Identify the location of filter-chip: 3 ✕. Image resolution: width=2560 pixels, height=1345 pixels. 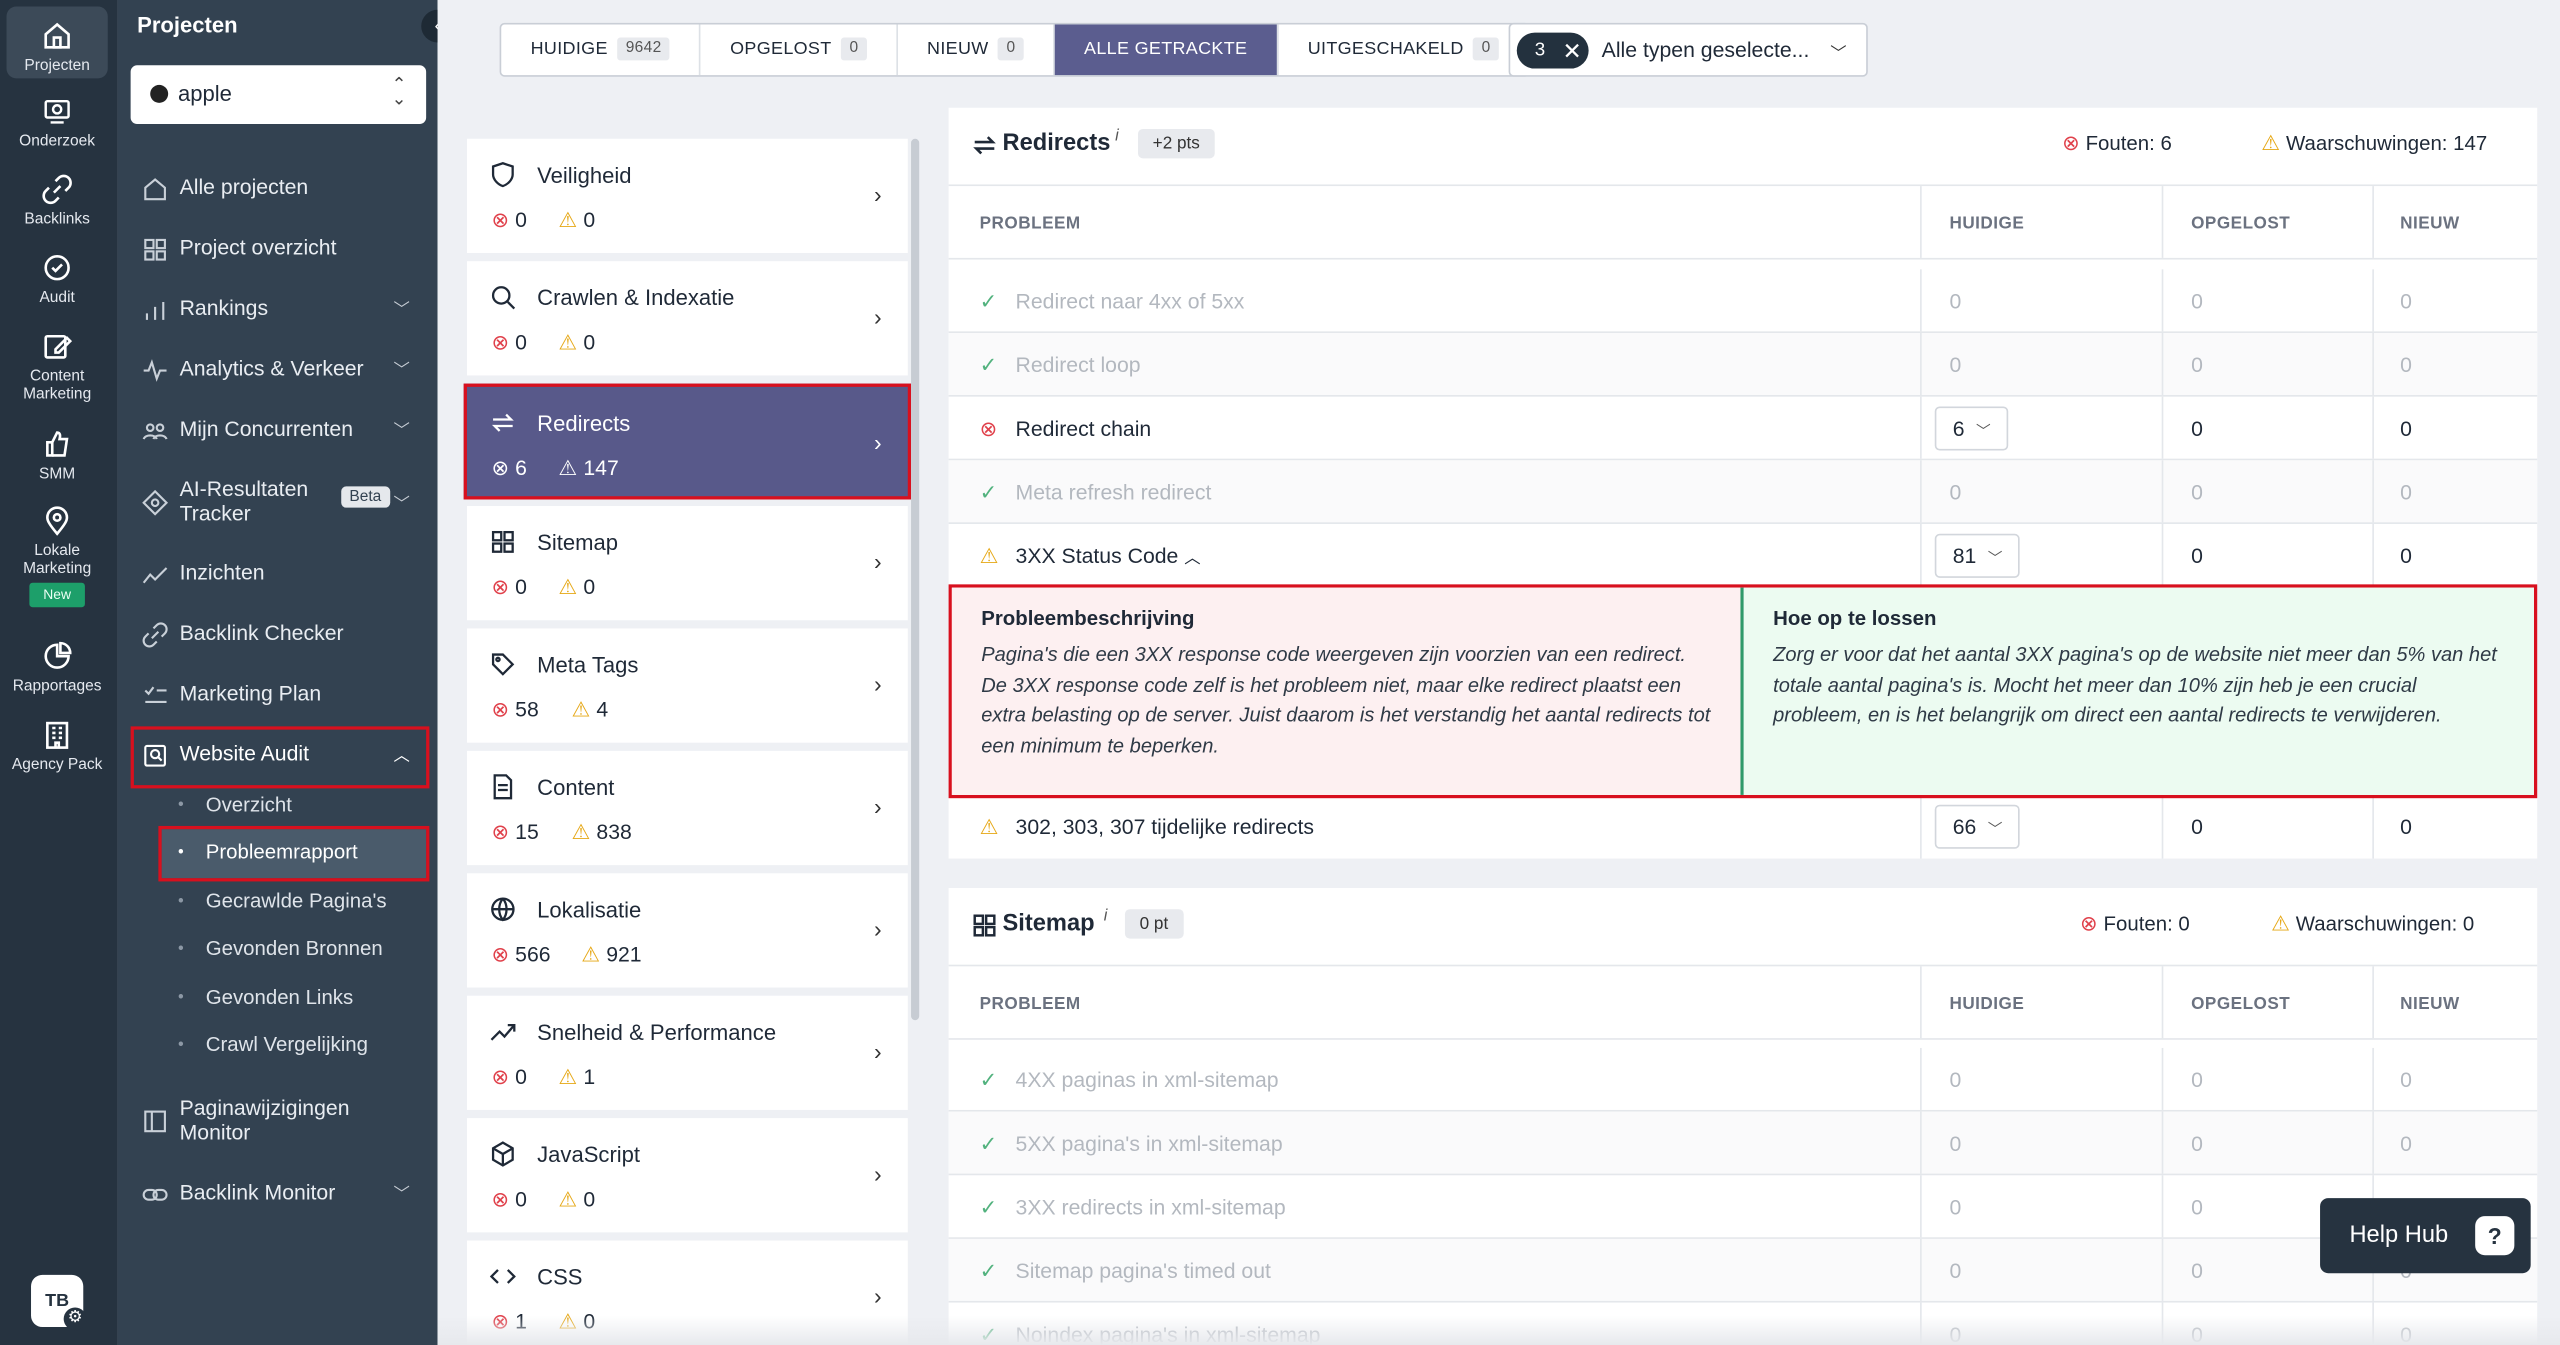
(1552, 50).